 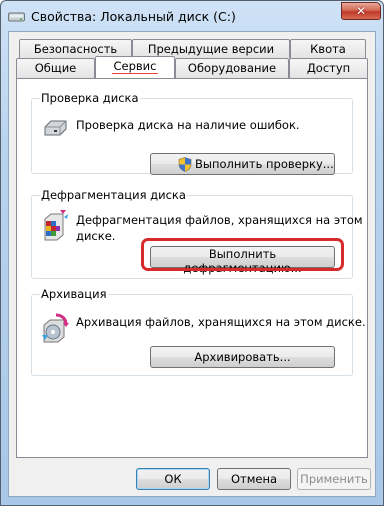 I want to click on button-label: Применить, so click(x=334, y=479).